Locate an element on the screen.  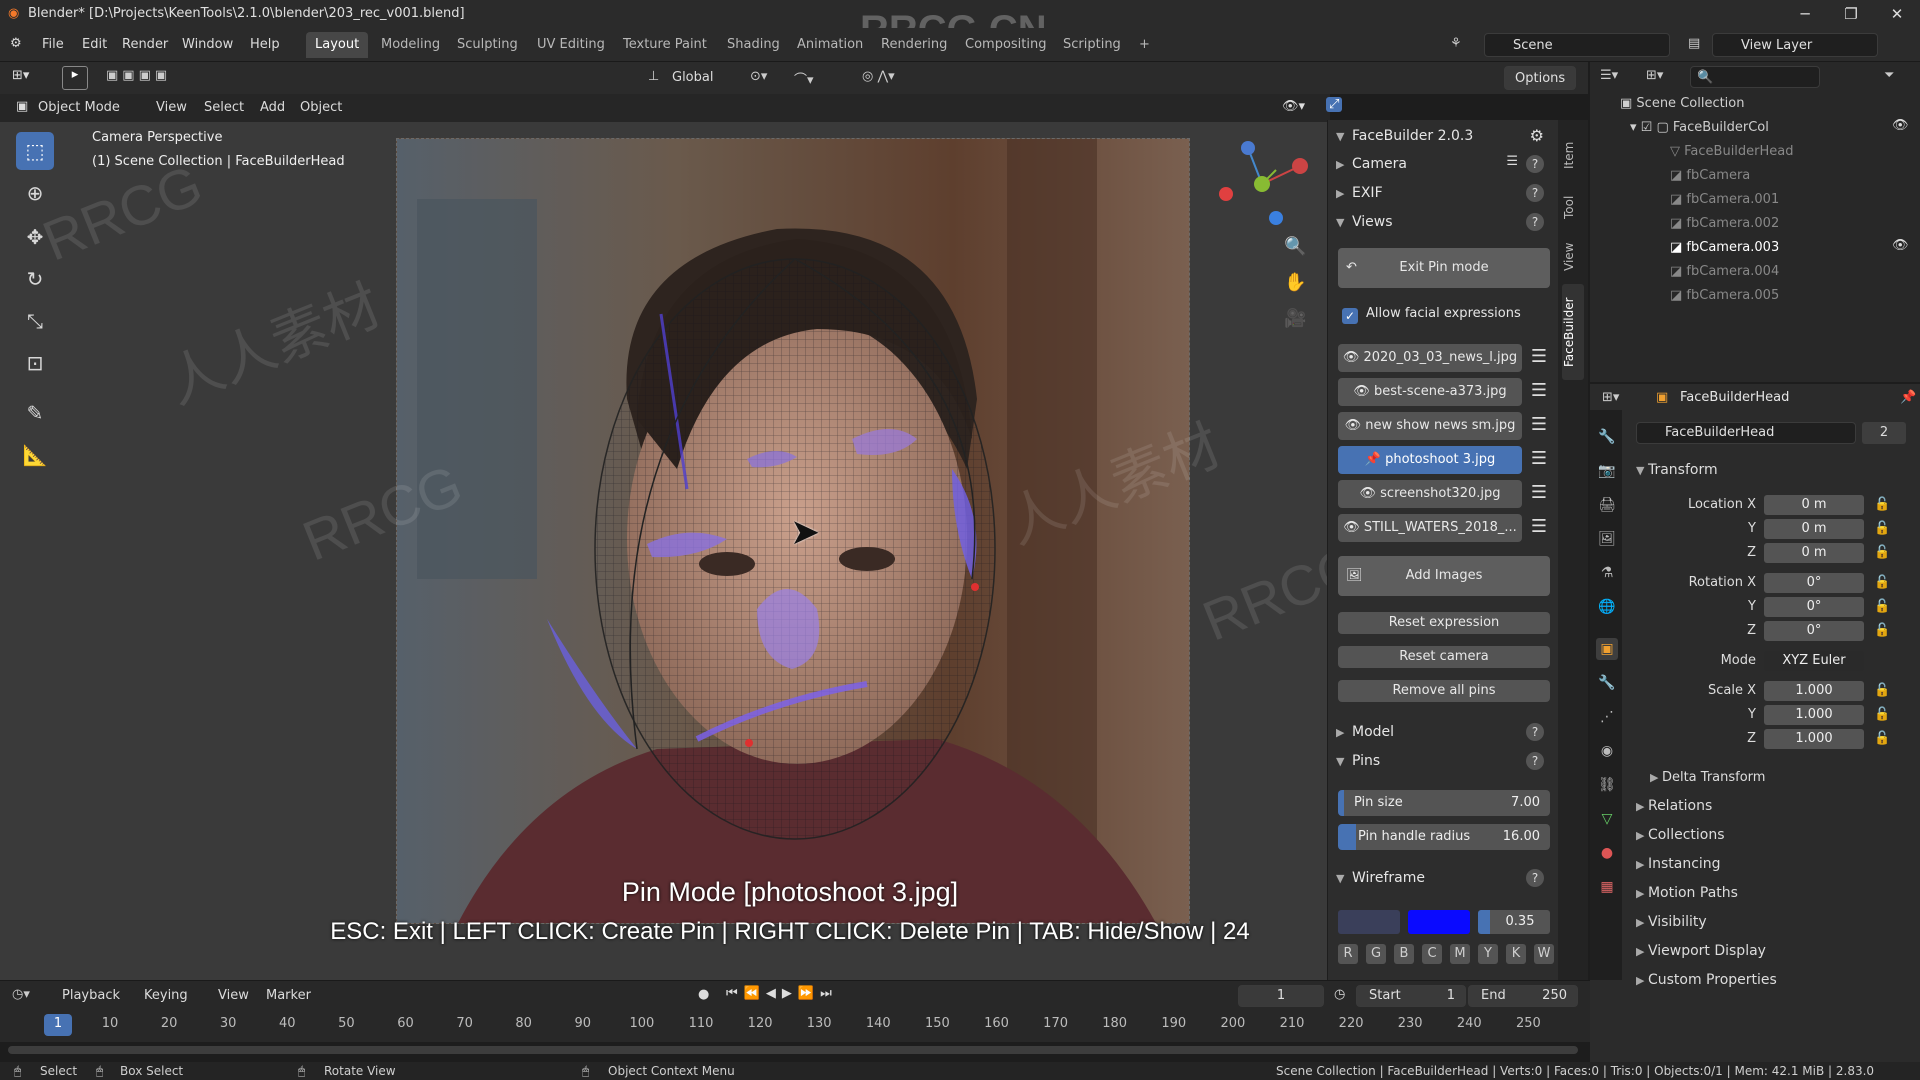
menu-playback: Playback is located at coordinates (91, 996).